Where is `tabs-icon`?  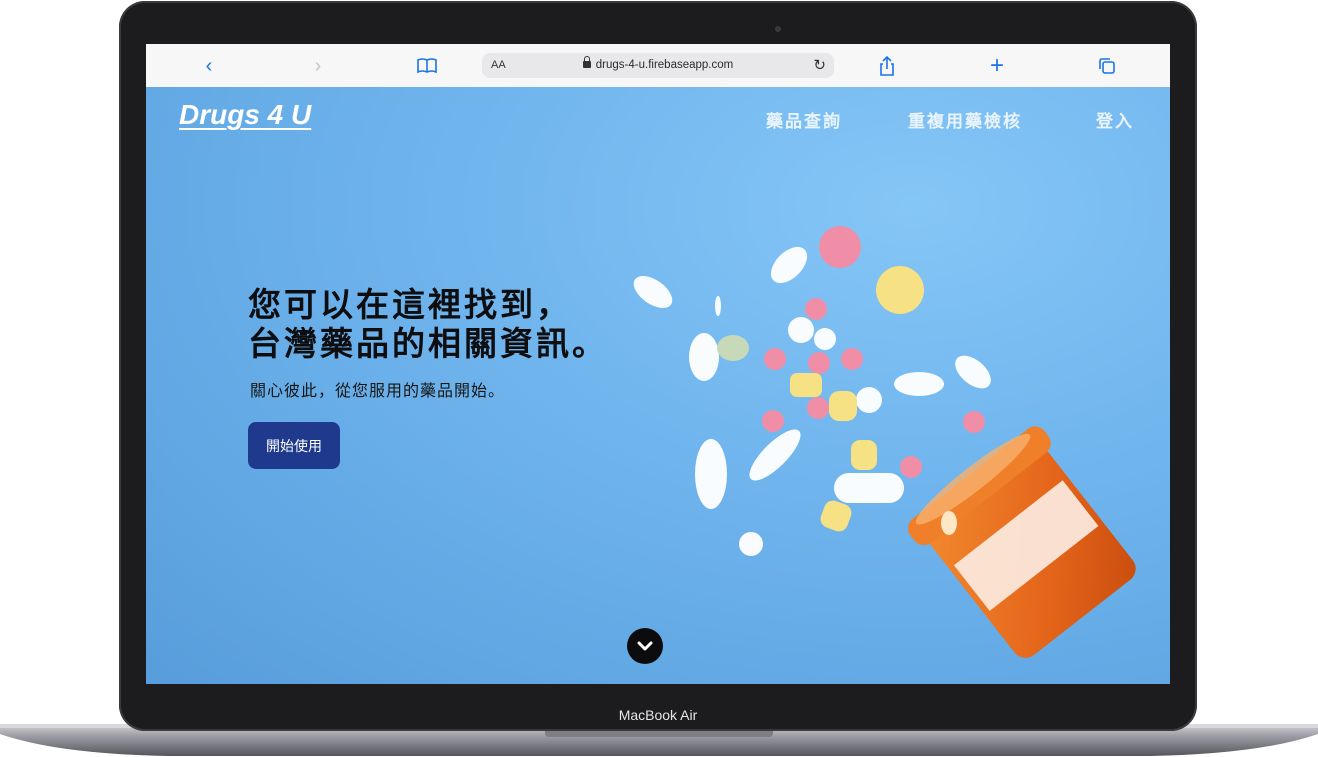 tabs-icon is located at coordinates (1107, 66).